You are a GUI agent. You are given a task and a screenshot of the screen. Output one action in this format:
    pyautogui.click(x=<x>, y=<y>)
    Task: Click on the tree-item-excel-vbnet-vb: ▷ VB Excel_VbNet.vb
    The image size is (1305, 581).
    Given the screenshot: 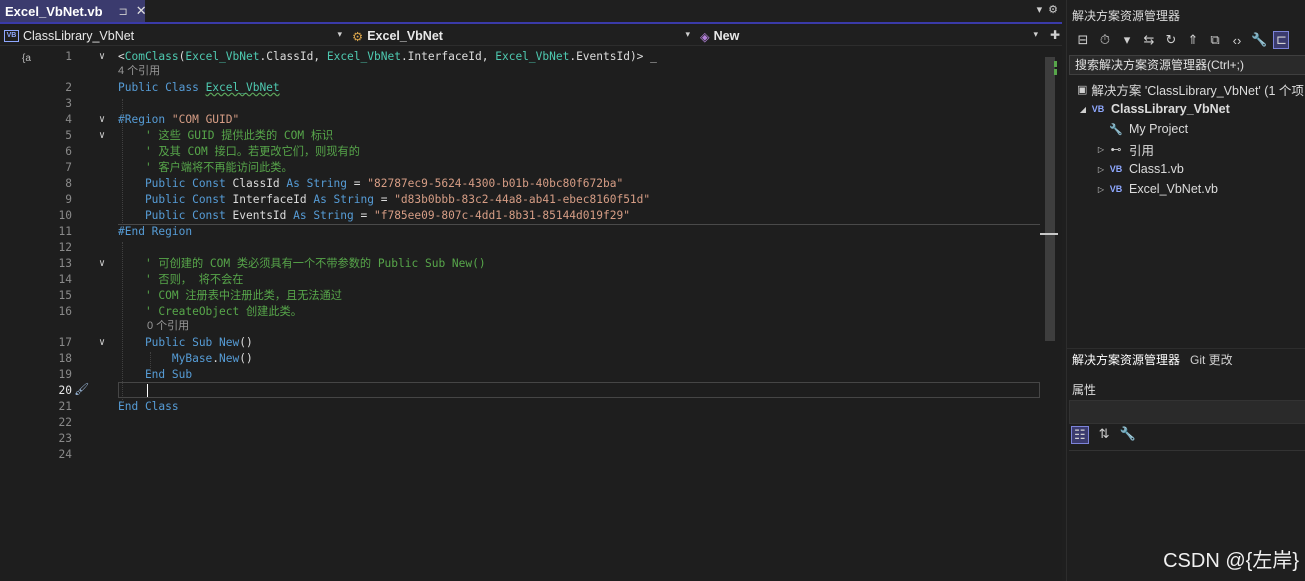 What is the action you would take?
    pyautogui.click(x=1186, y=189)
    